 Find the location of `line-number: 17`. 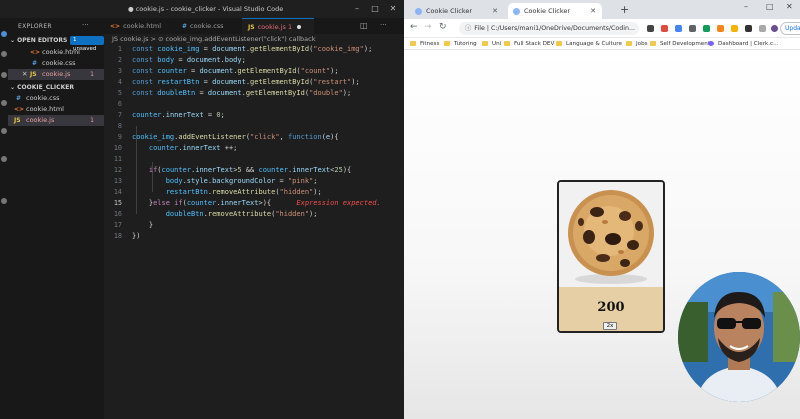

line-number: 17 is located at coordinates (117, 225).